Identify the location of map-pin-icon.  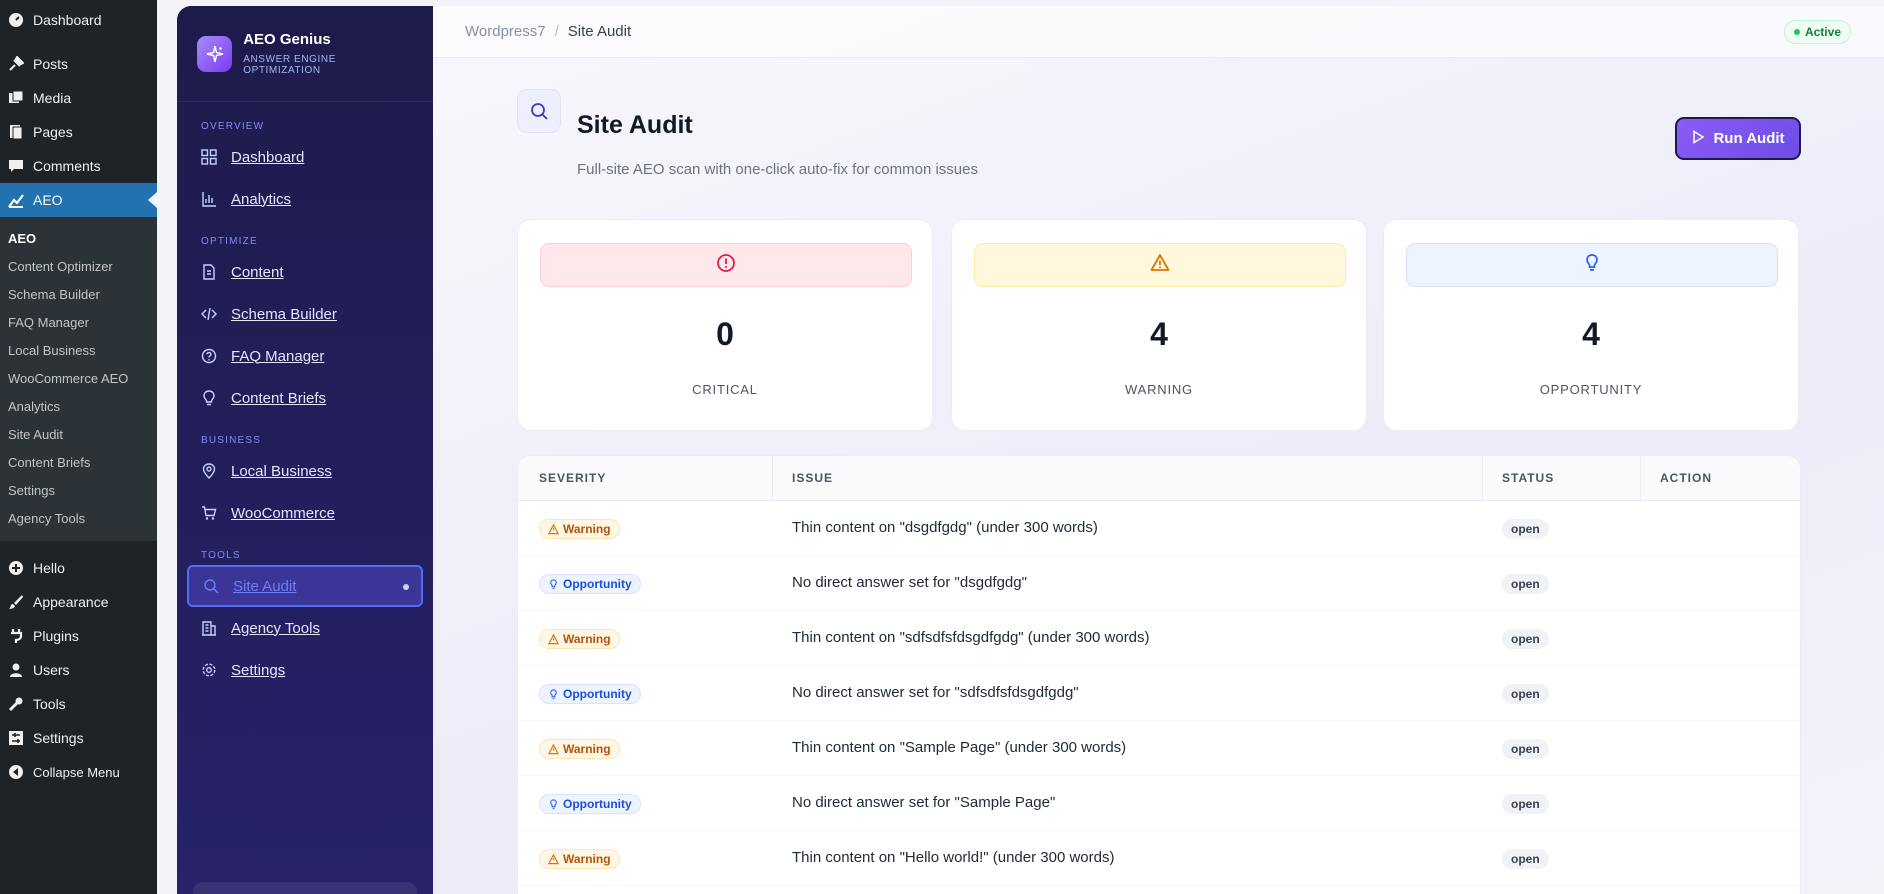
(209, 471).